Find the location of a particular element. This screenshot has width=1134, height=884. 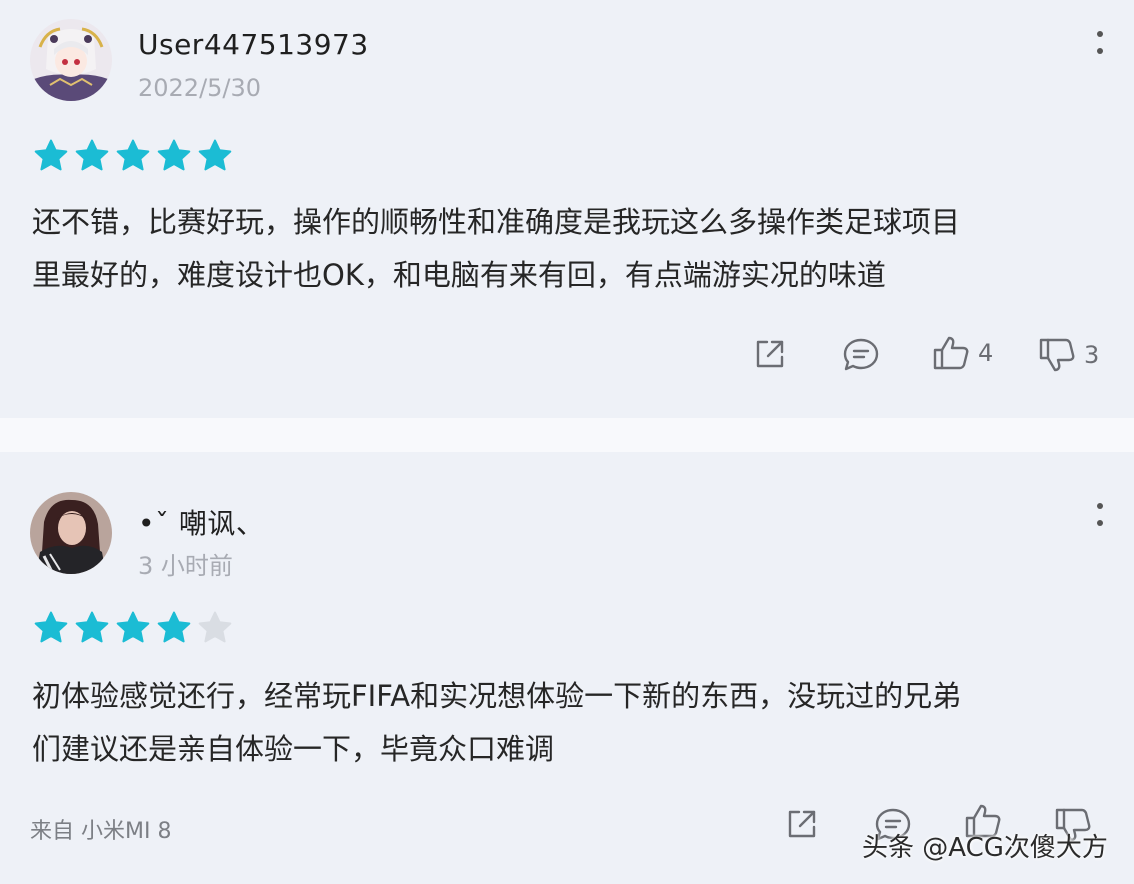

comment-icon is located at coordinates (861, 354).